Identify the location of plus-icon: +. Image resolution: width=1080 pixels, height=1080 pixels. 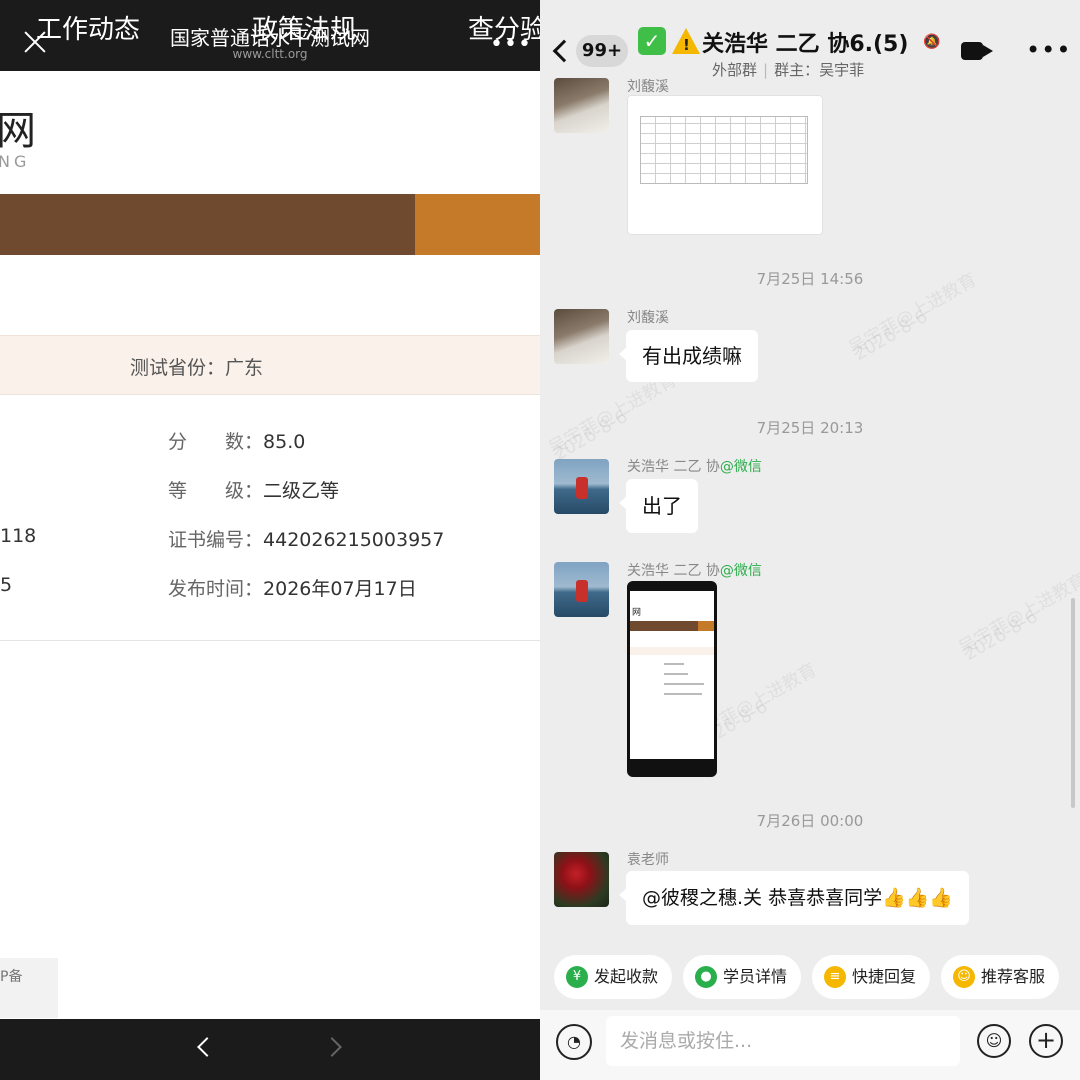
(1046, 1041).